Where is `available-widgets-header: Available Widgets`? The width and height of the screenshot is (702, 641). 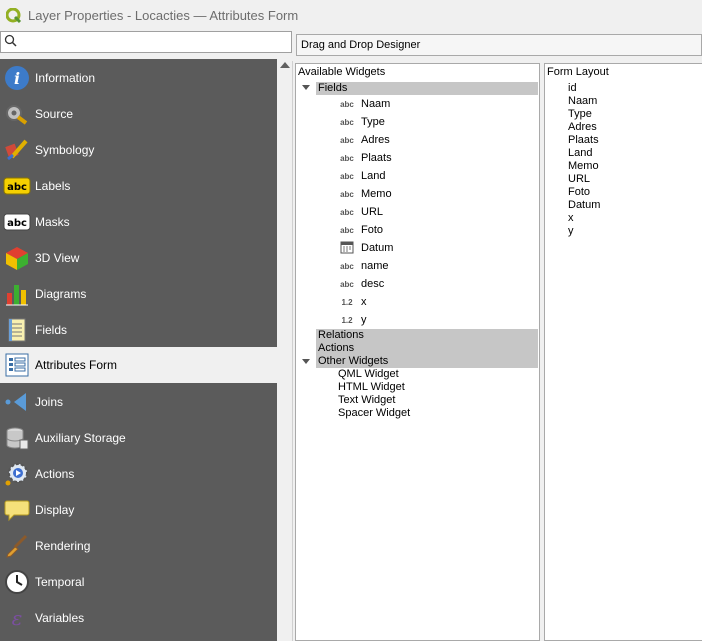
available-widgets-header: Available Widgets is located at coordinates (342, 72).